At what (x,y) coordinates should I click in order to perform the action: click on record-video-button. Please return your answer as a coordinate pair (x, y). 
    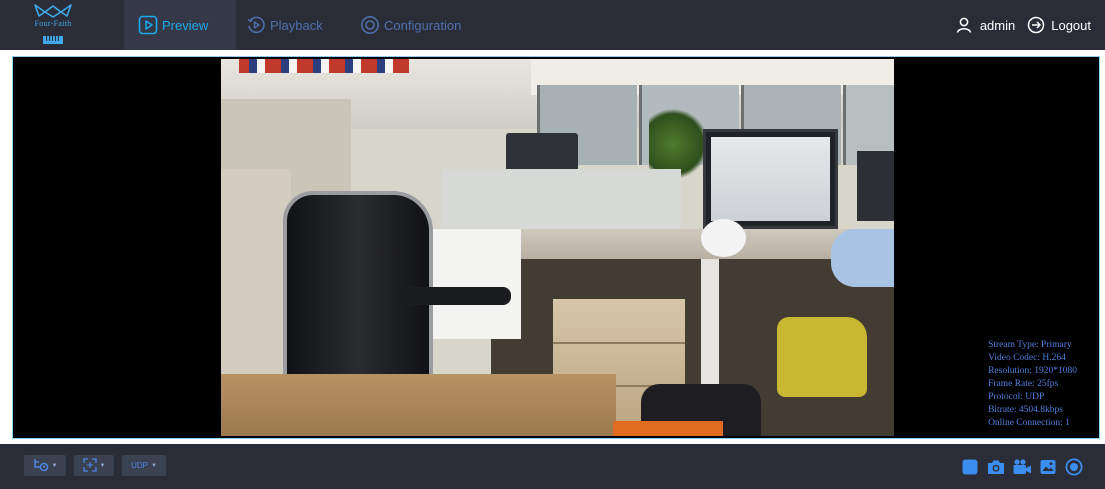
    Looking at the image, I should click on (1022, 467).